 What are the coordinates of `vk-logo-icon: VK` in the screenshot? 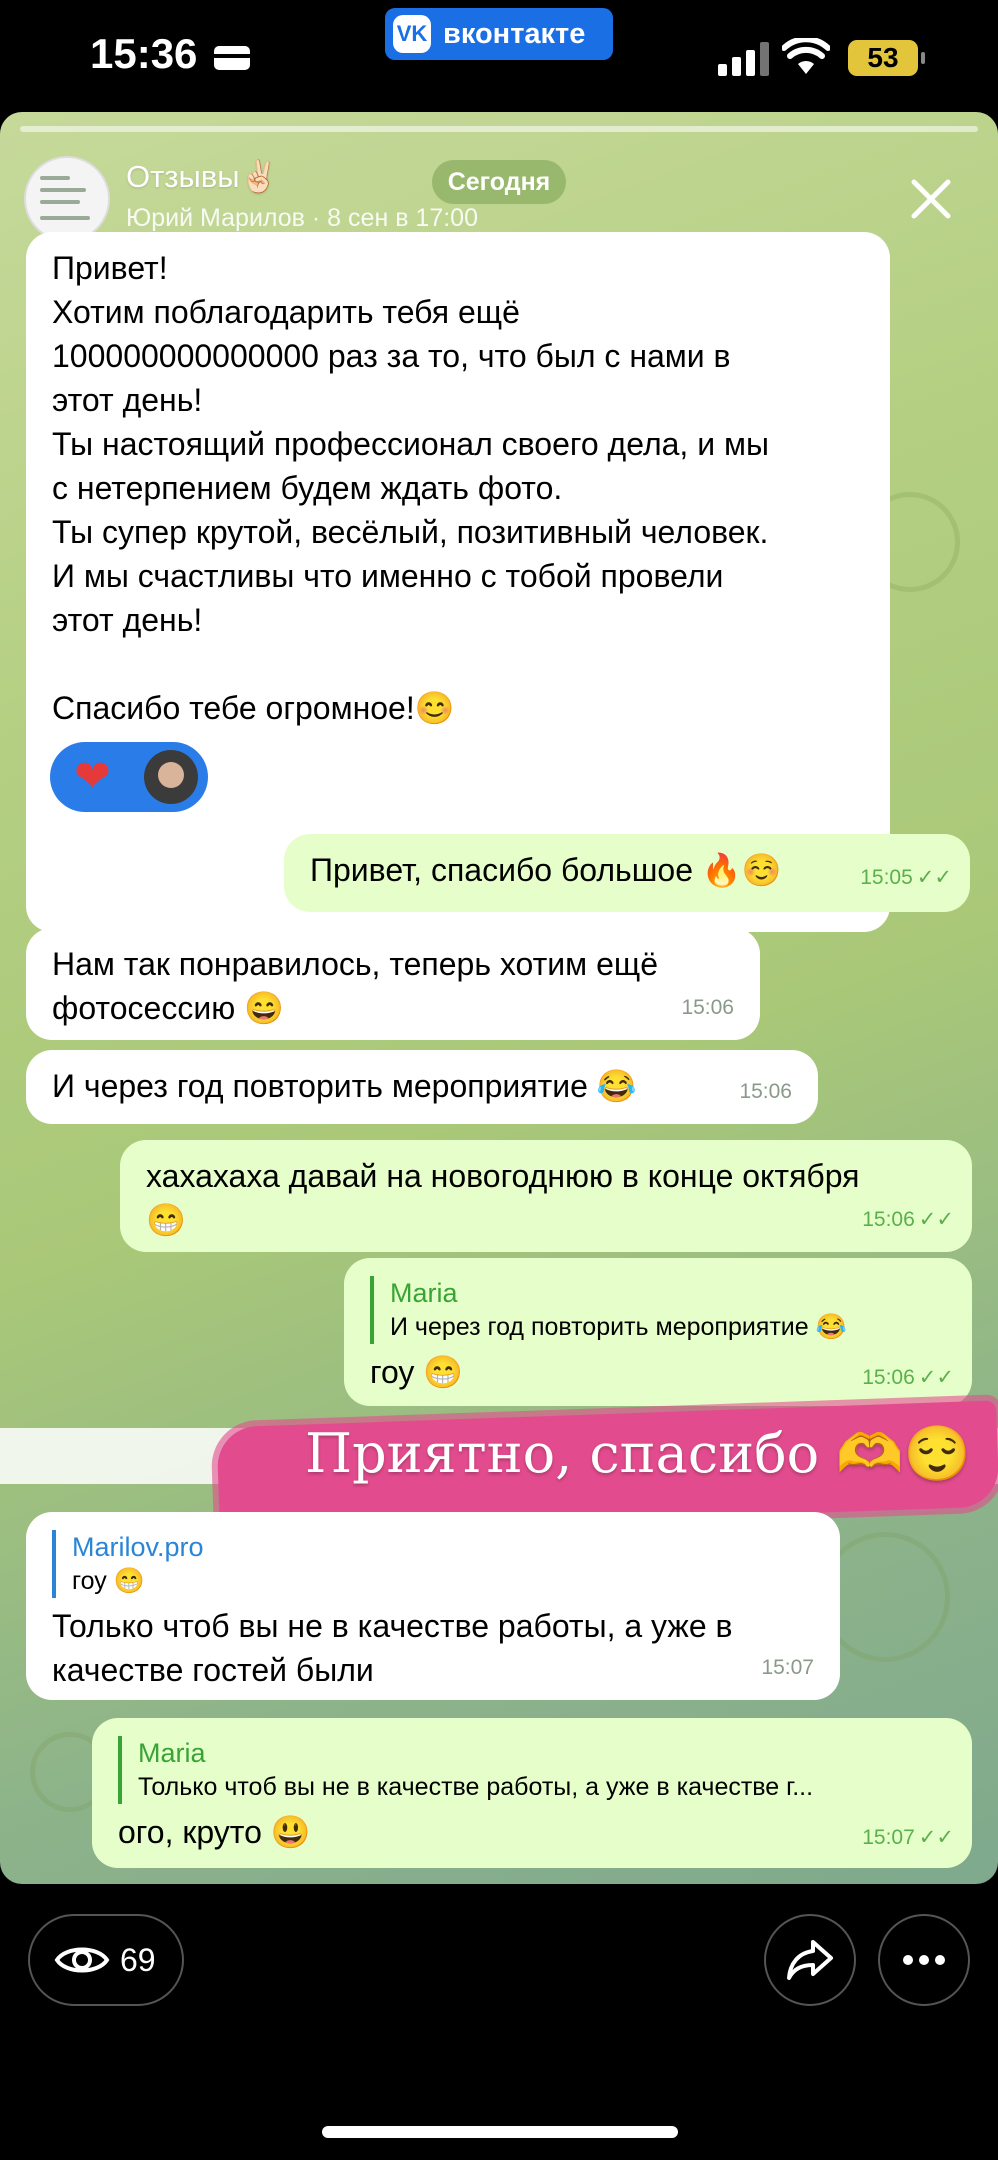 It's located at (412, 34).